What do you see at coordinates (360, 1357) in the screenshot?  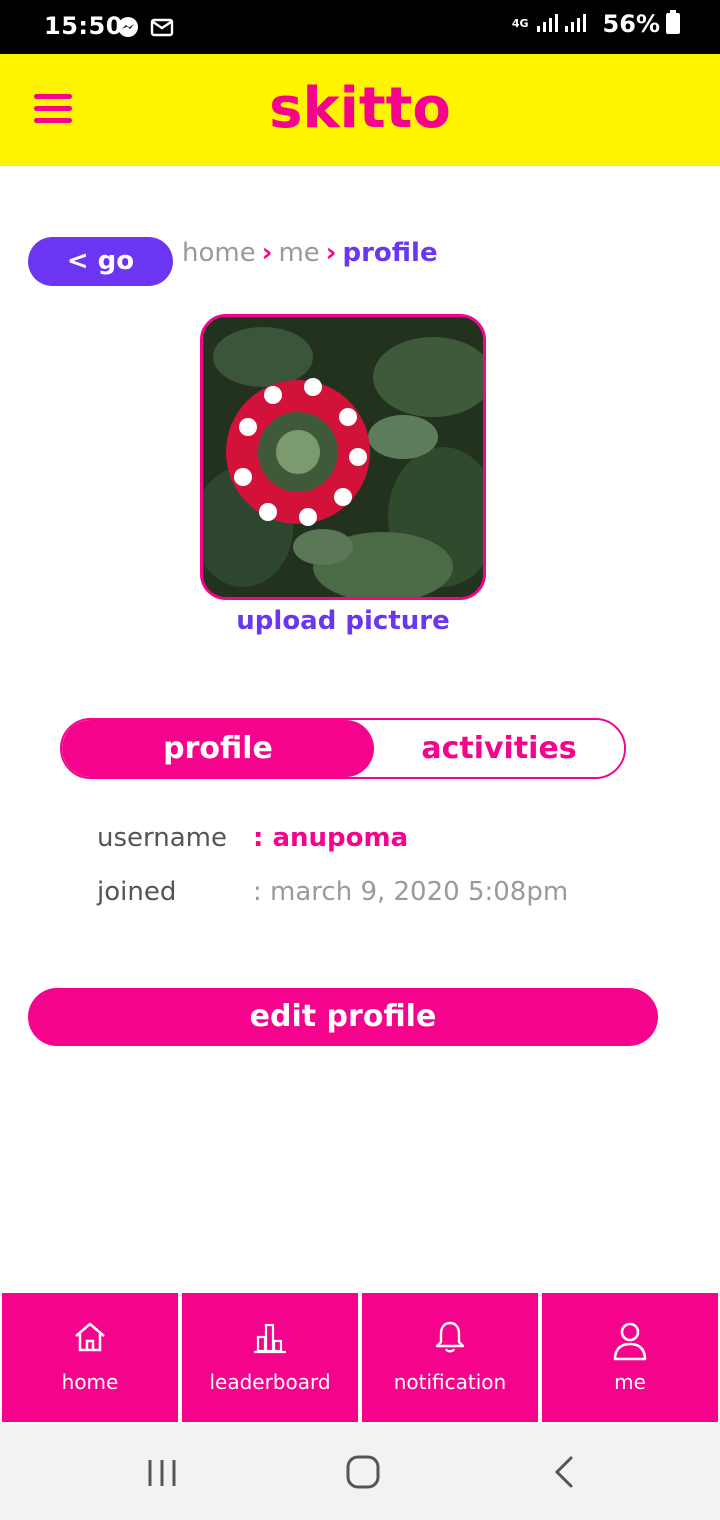 I see `bottom-navigation: home leaderboard notification me` at bounding box center [360, 1357].